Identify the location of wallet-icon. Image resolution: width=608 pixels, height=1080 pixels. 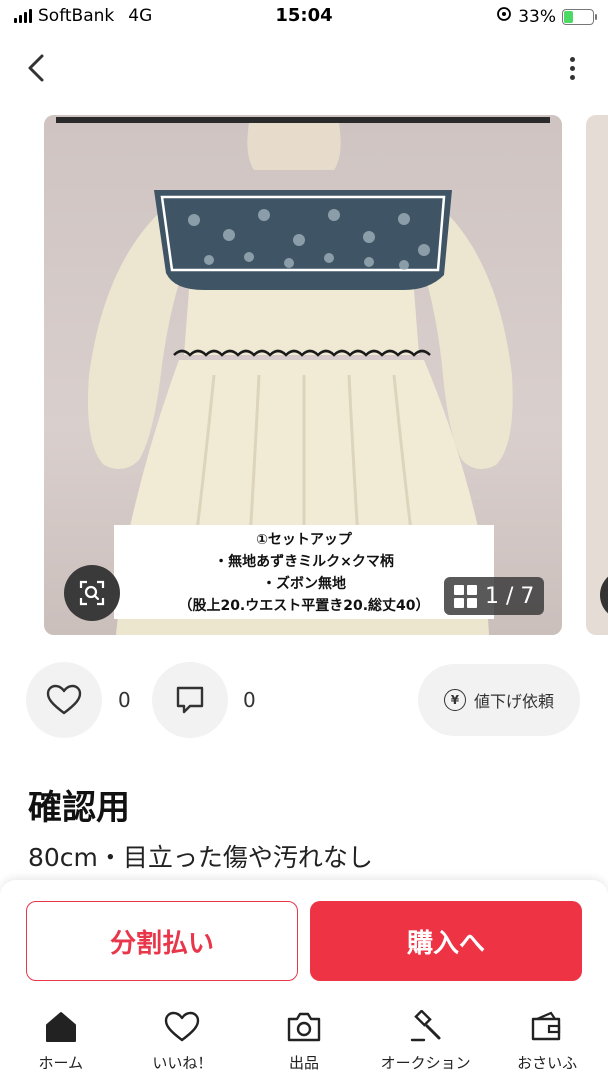
(547, 1027).